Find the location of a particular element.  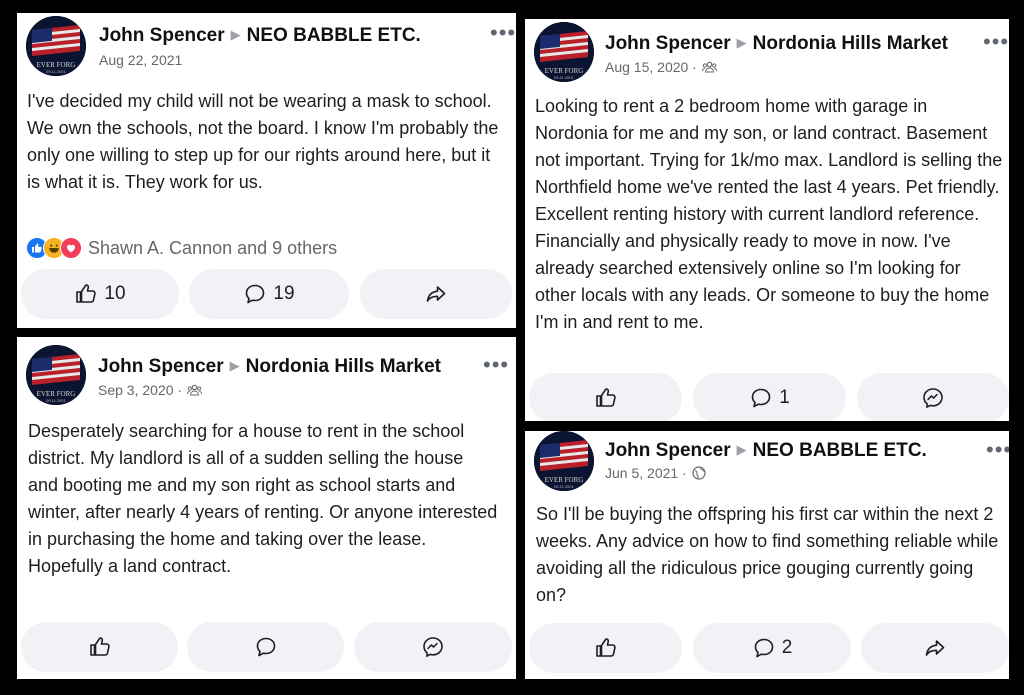

post-date: Sep 3, 2020 · is located at coordinates (140, 390).